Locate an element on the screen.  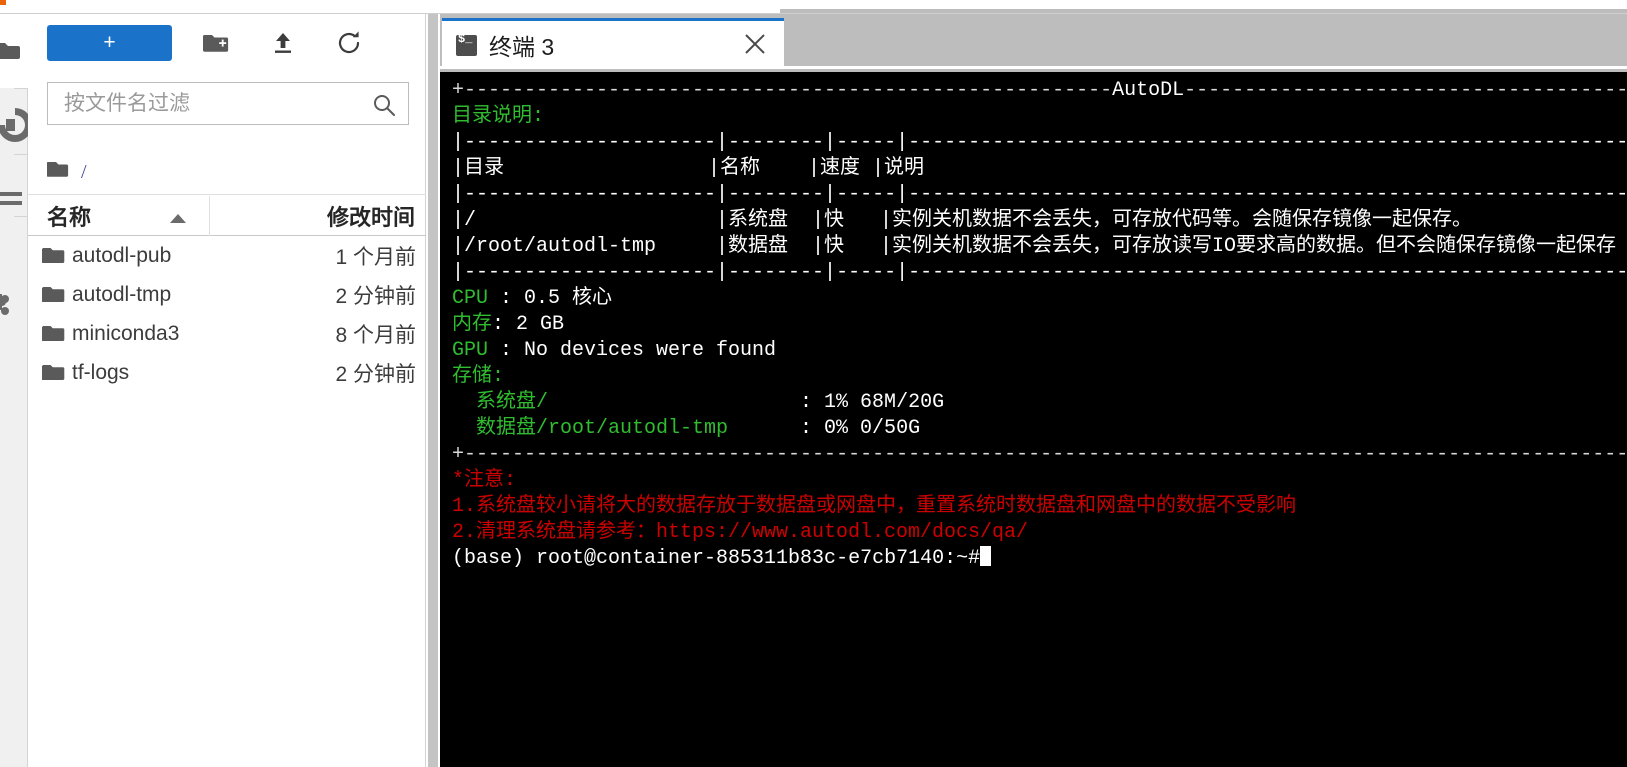
terminal-line: *注意: is located at coordinates (484, 480).